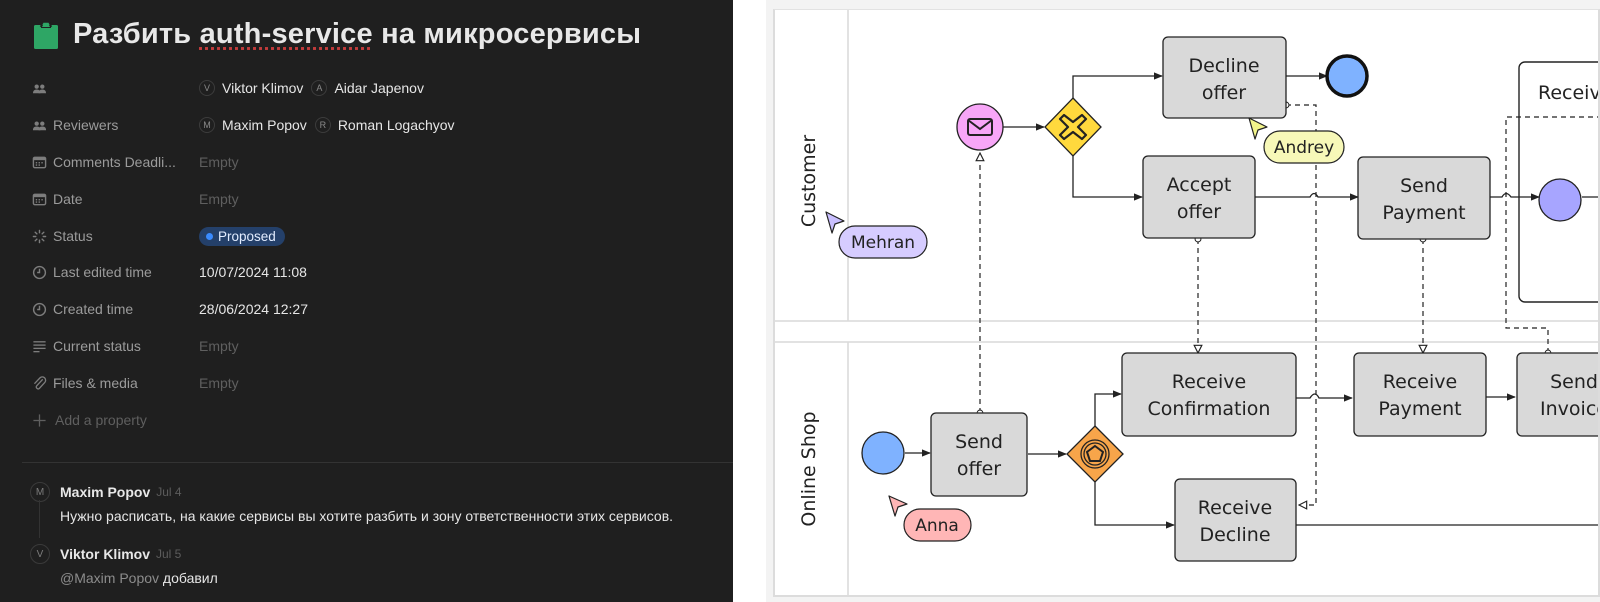 The image size is (1600, 602). What do you see at coordinates (247, 236) in the screenshot?
I see `status-text: Proposed` at bounding box center [247, 236].